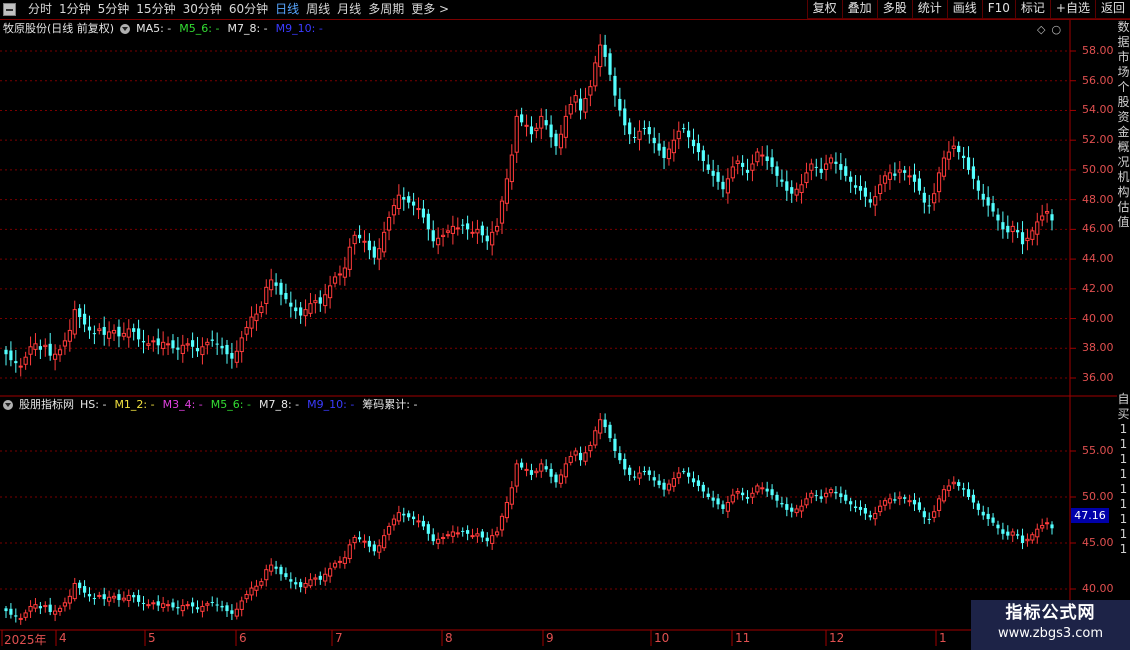 This screenshot has width=1130, height=650. Describe the element at coordinates (1123, 207) in the screenshot. I see `side-strip-char-12: 估` at that location.